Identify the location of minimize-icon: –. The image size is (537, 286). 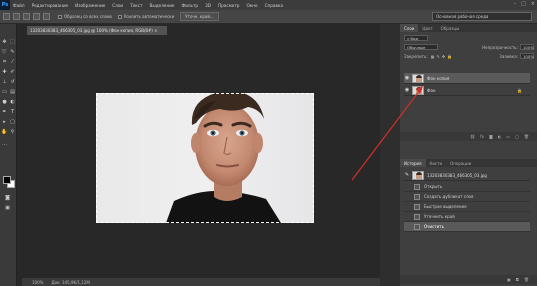
(515, 4).